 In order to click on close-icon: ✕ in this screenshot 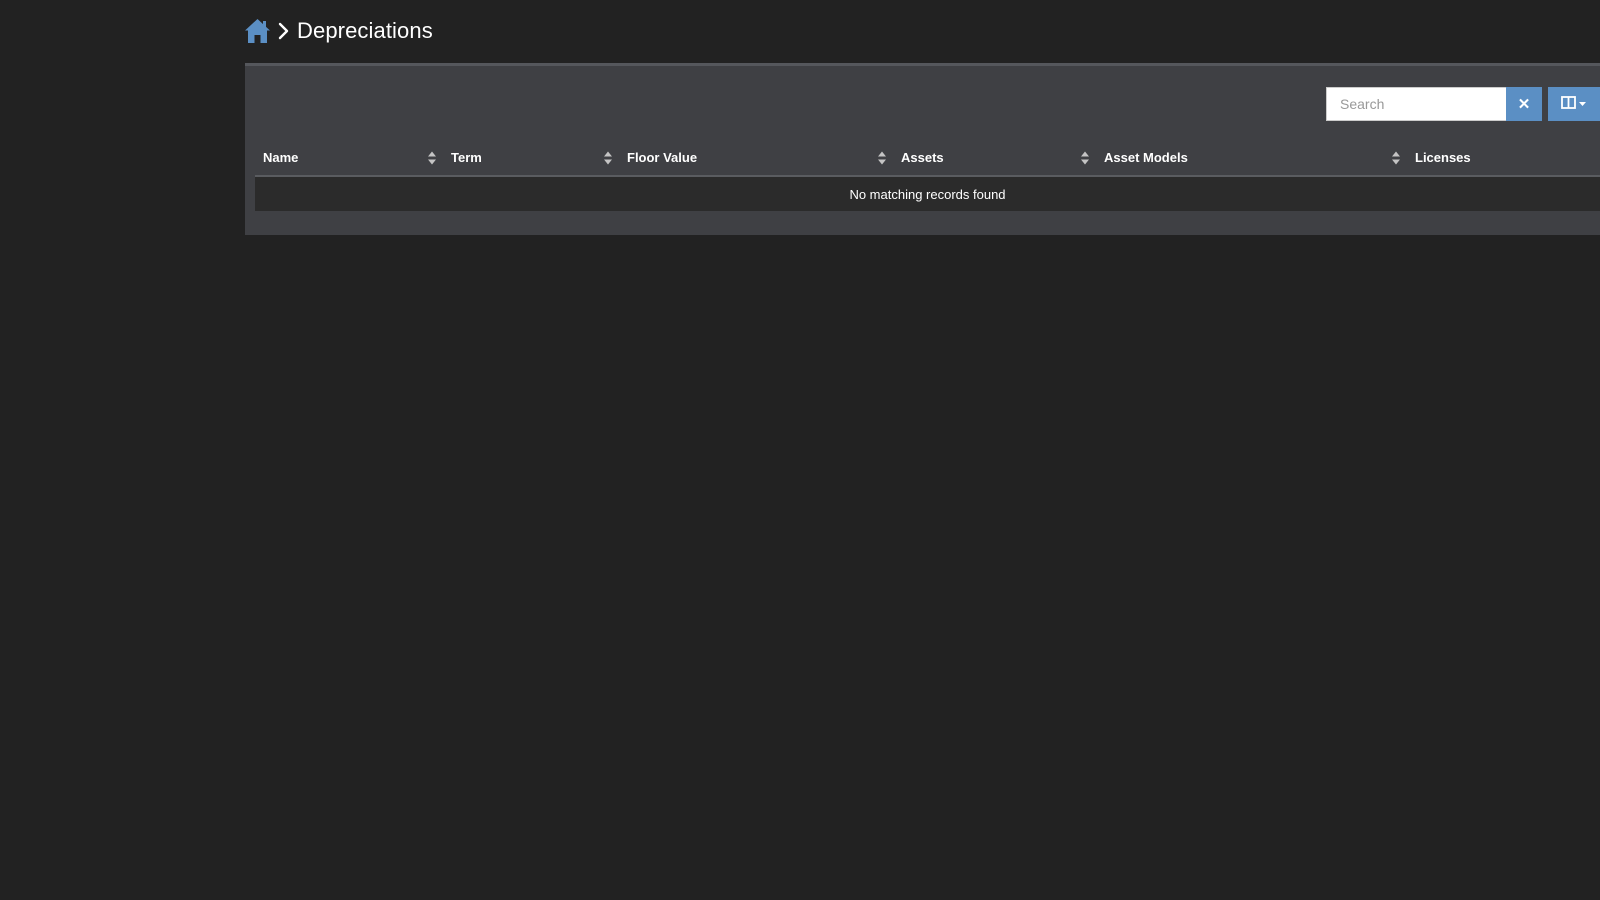, I will do `click(1524, 104)`.